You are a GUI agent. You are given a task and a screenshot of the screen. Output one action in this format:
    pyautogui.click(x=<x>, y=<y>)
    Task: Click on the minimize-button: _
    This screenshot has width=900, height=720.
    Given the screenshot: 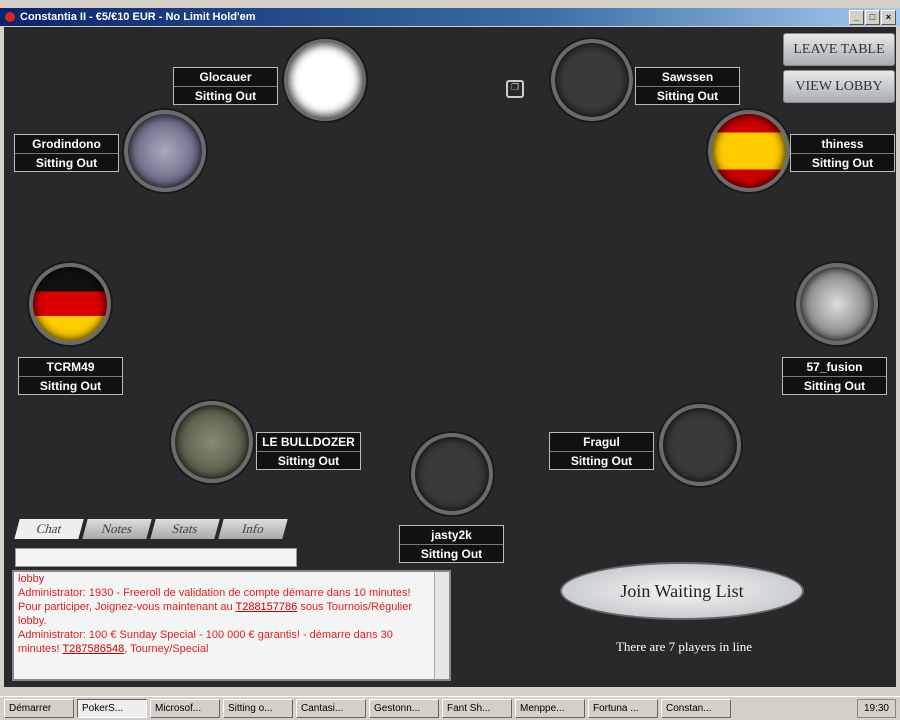 What is the action you would take?
    pyautogui.click(x=856, y=17)
    